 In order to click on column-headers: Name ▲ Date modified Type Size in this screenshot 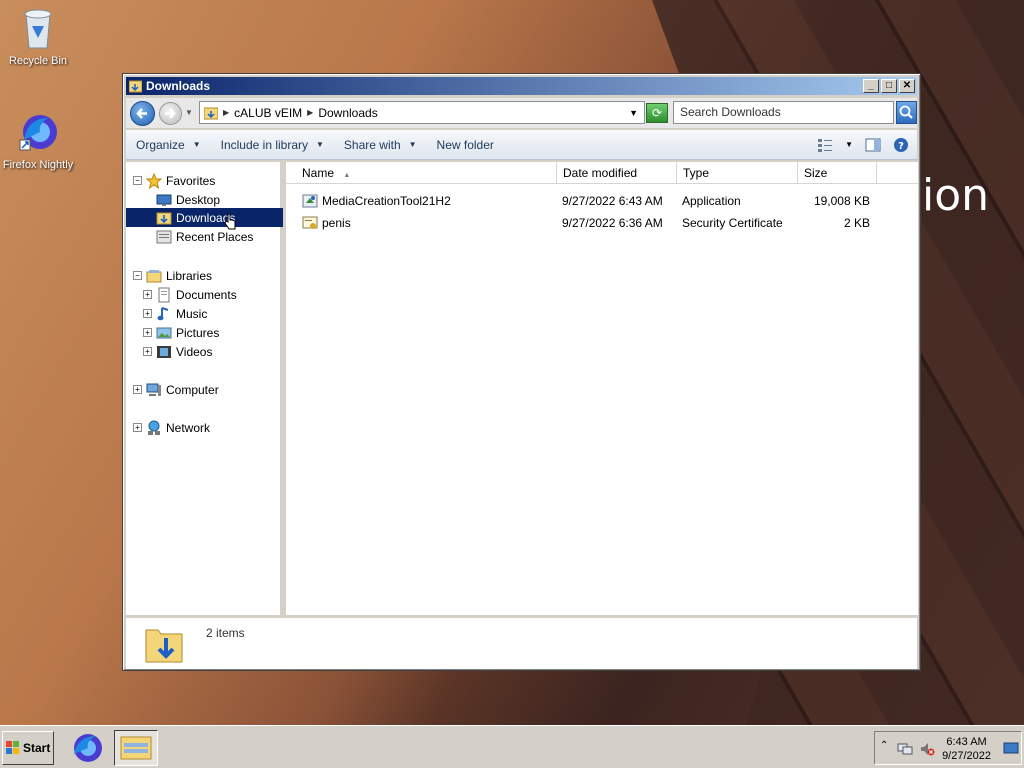, I will do `click(602, 173)`.